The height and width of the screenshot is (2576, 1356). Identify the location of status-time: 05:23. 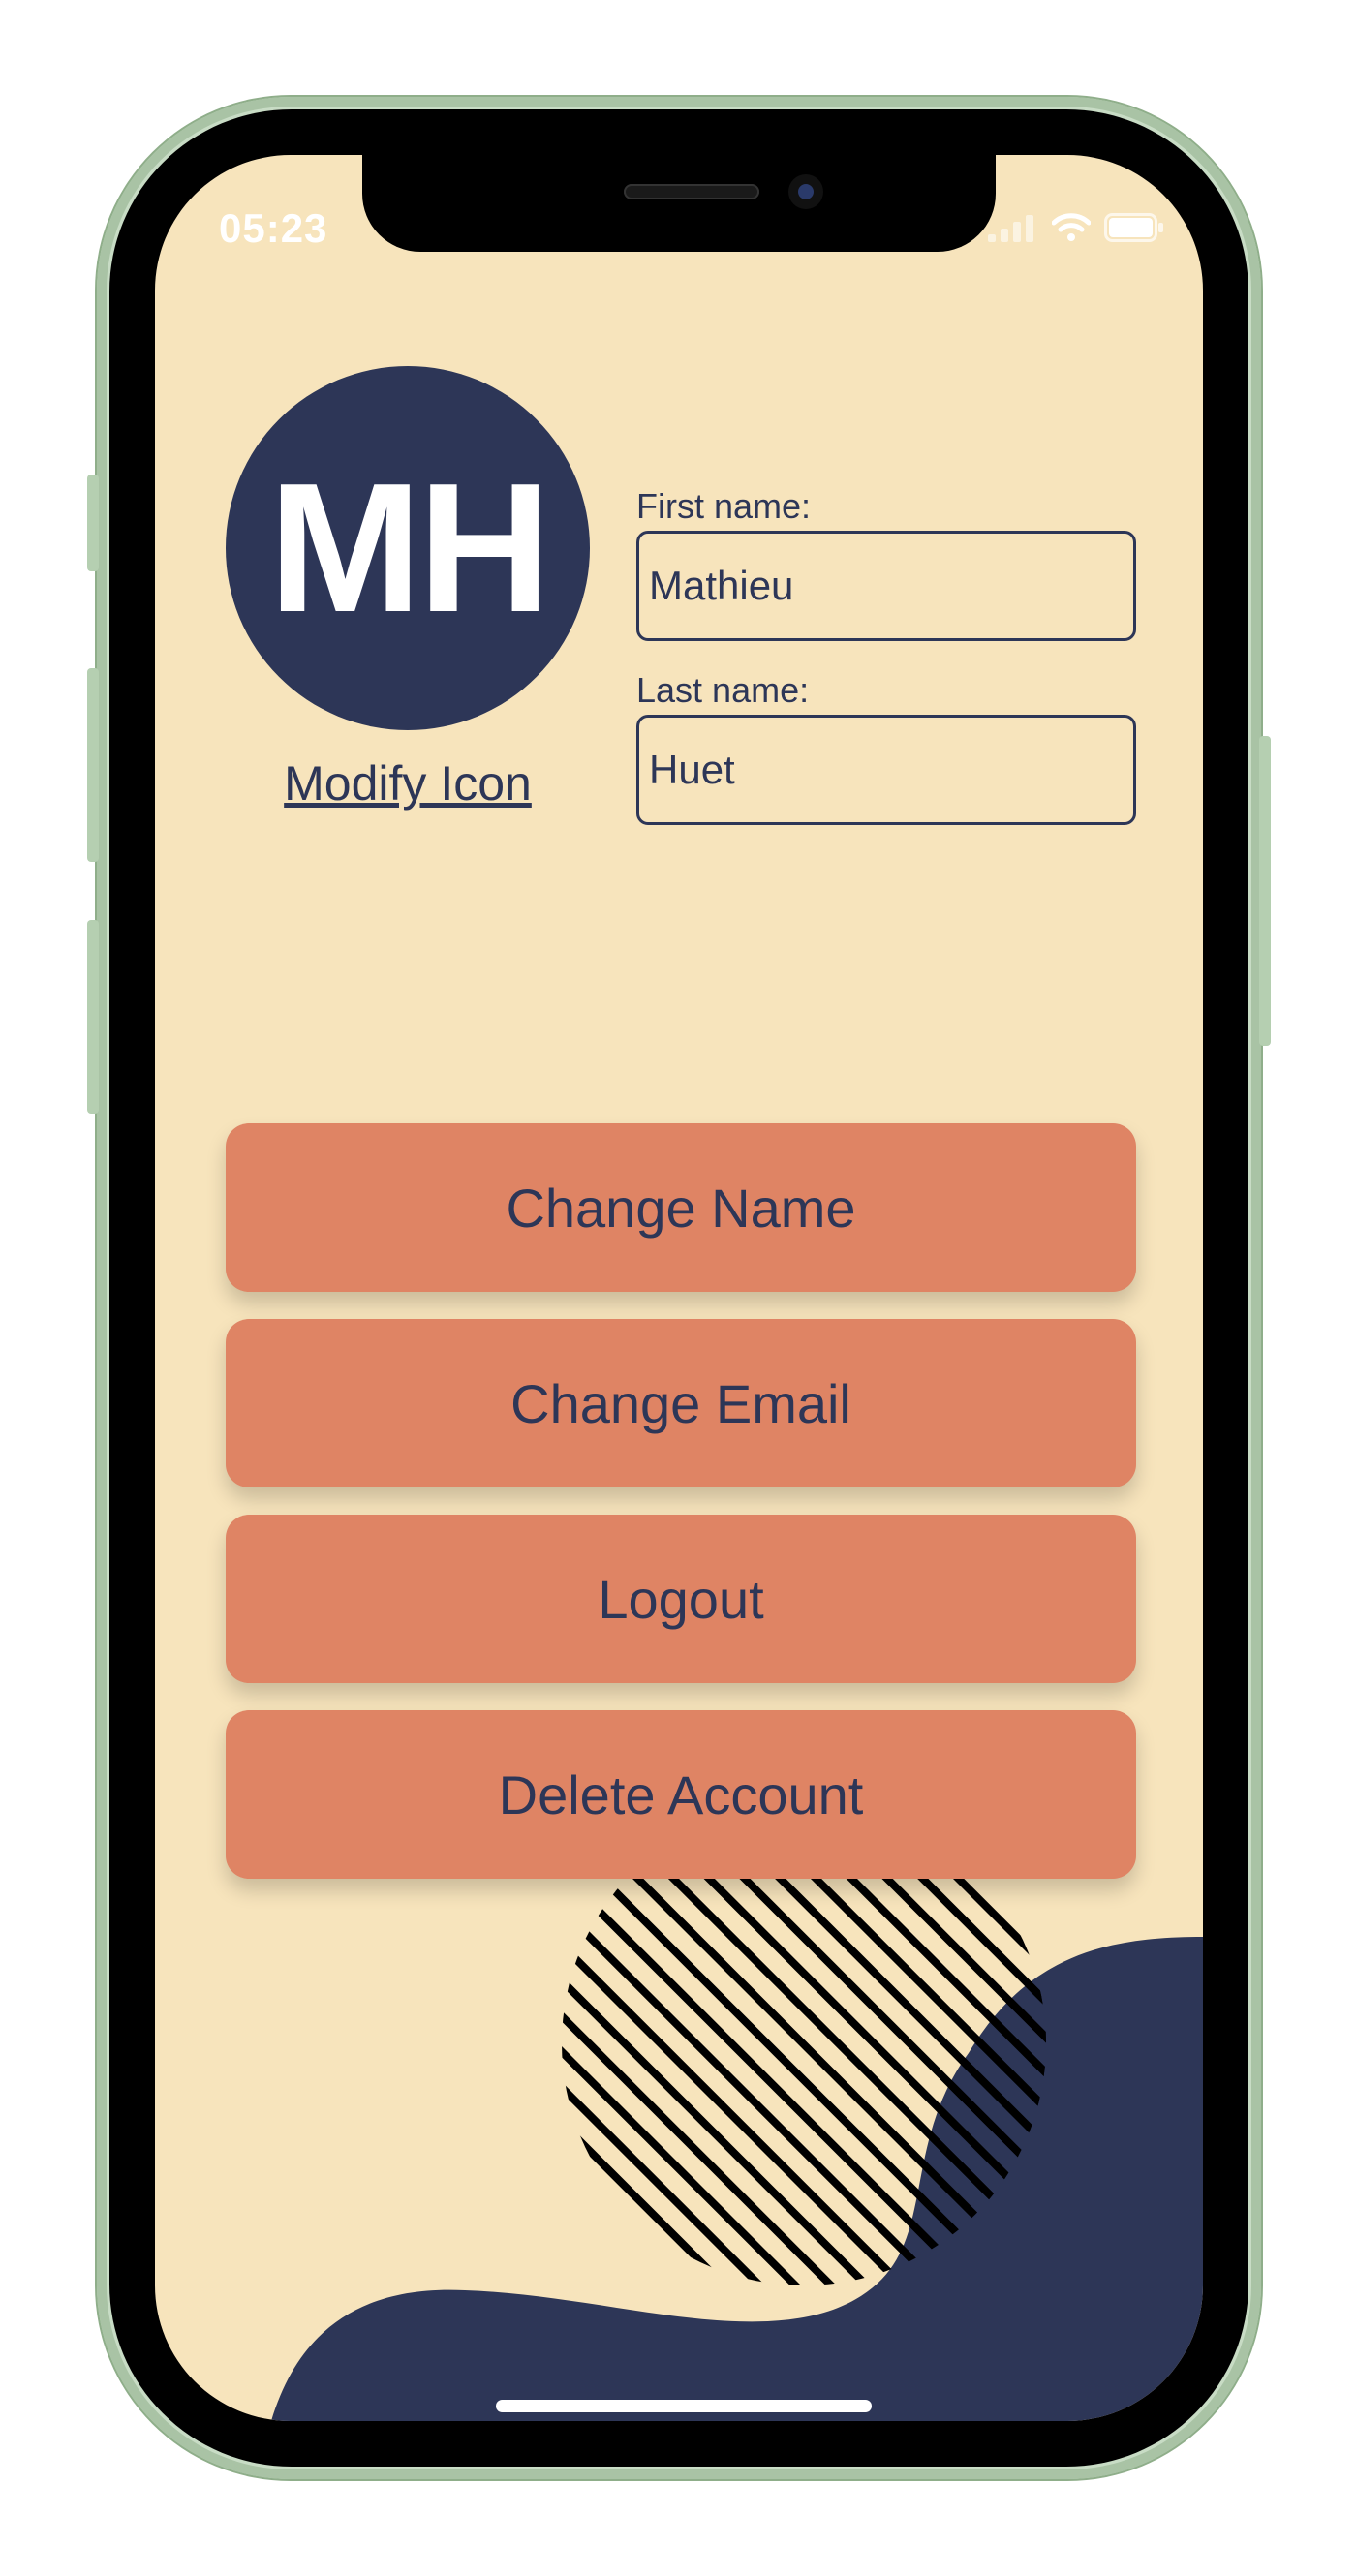
(273, 228).